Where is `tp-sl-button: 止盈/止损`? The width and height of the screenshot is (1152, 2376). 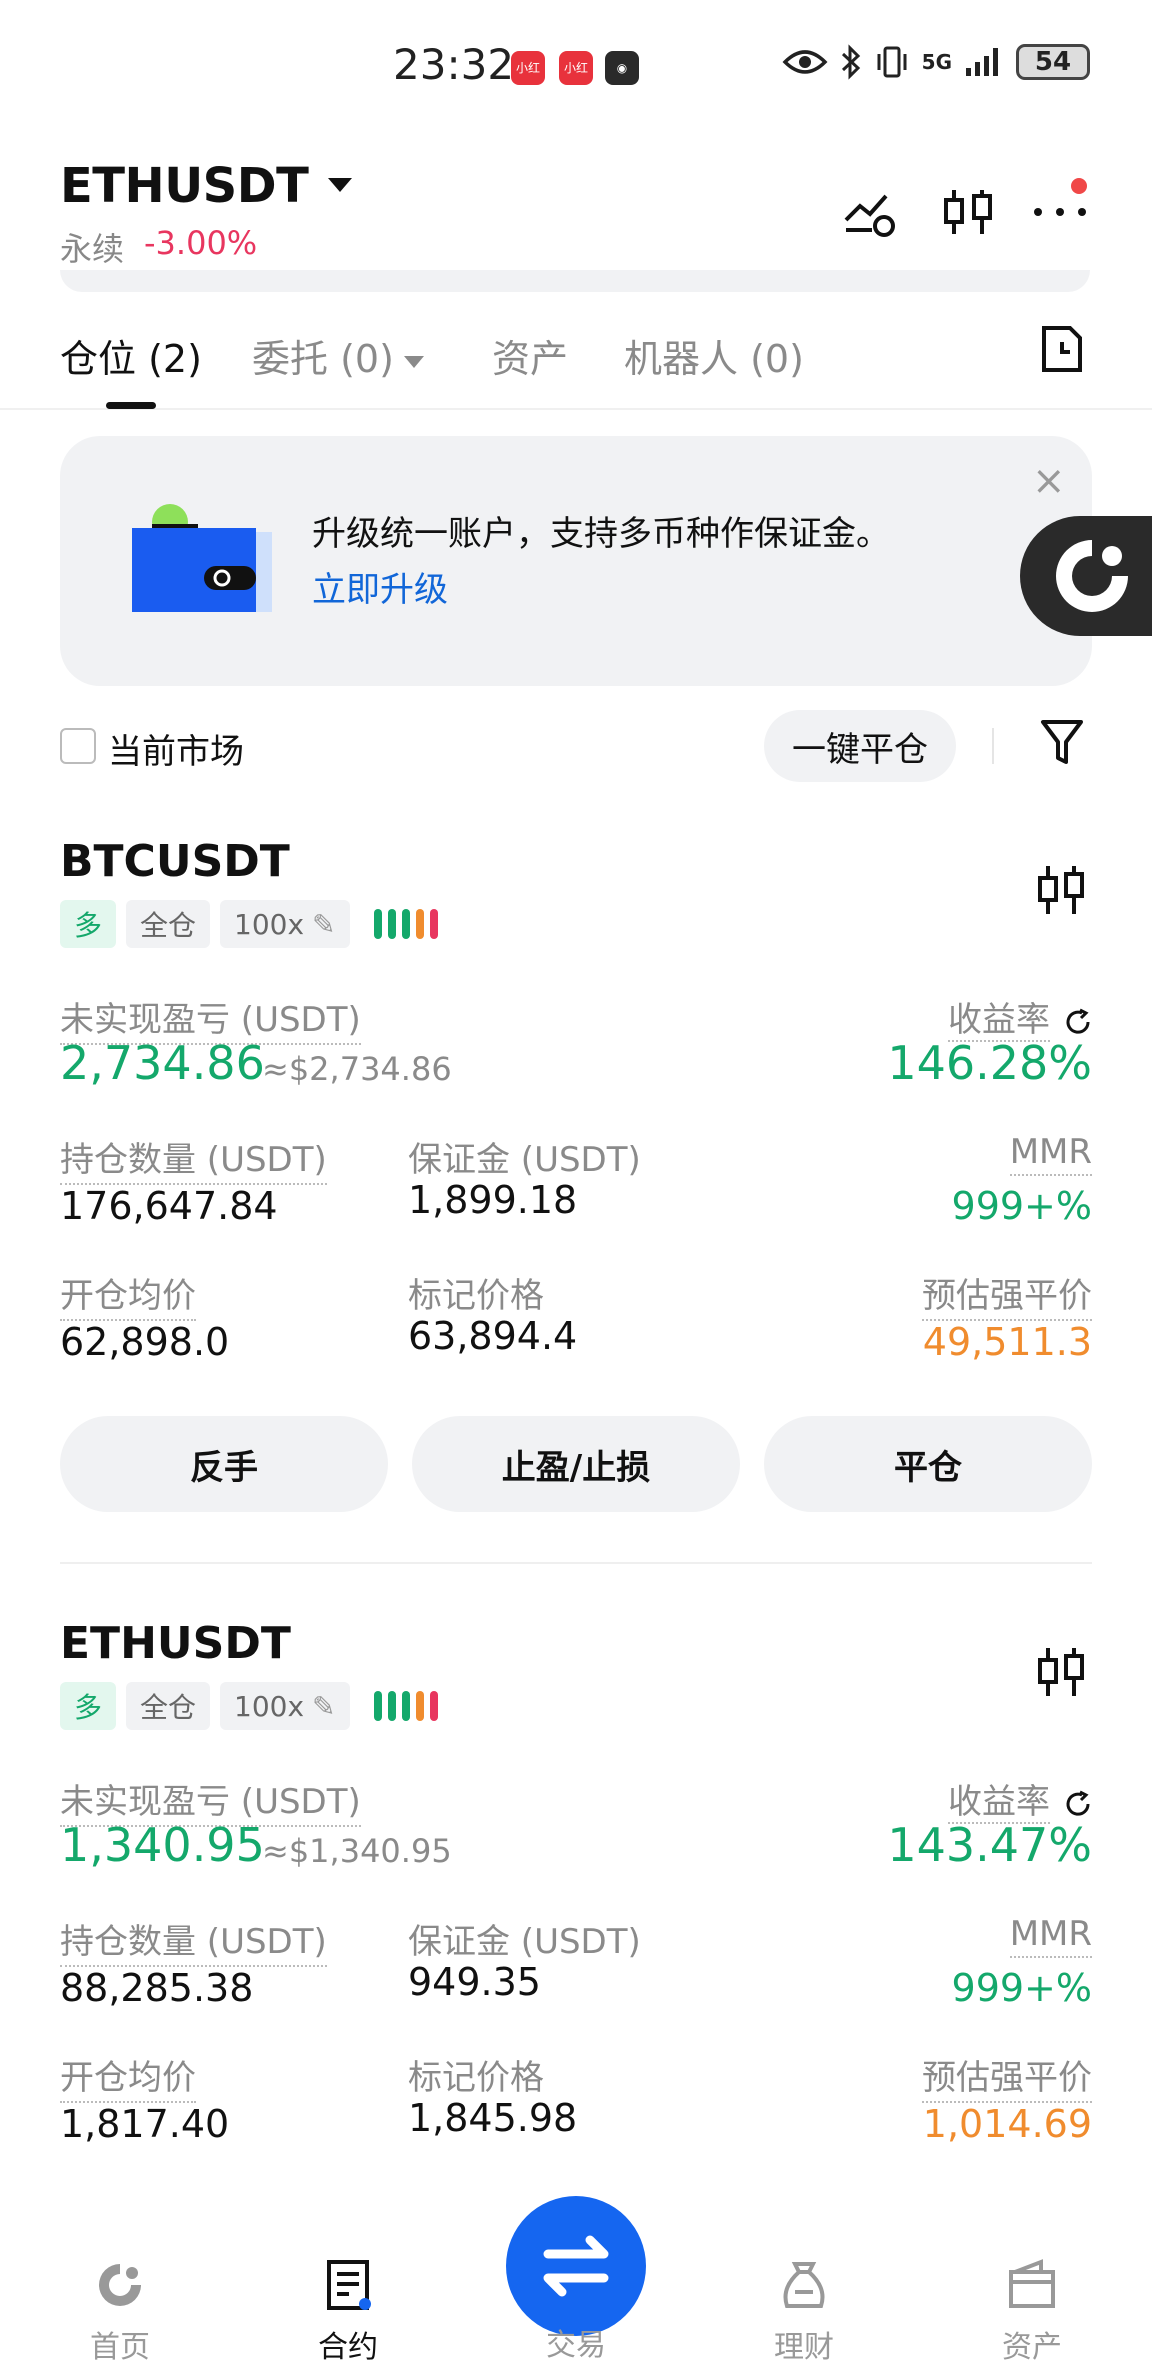 tp-sl-button: 止盈/止损 is located at coordinates (576, 1464).